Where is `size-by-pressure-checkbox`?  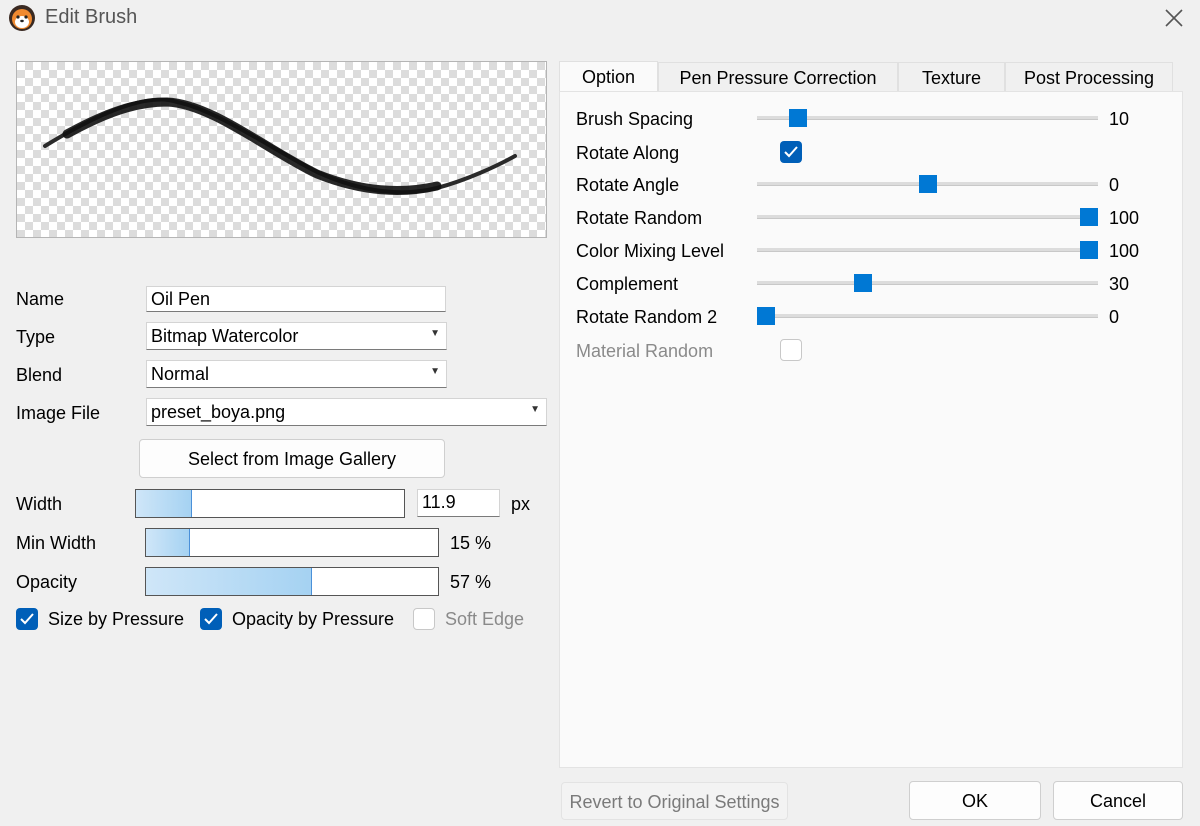
size-by-pressure-checkbox is located at coordinates (27, 619).